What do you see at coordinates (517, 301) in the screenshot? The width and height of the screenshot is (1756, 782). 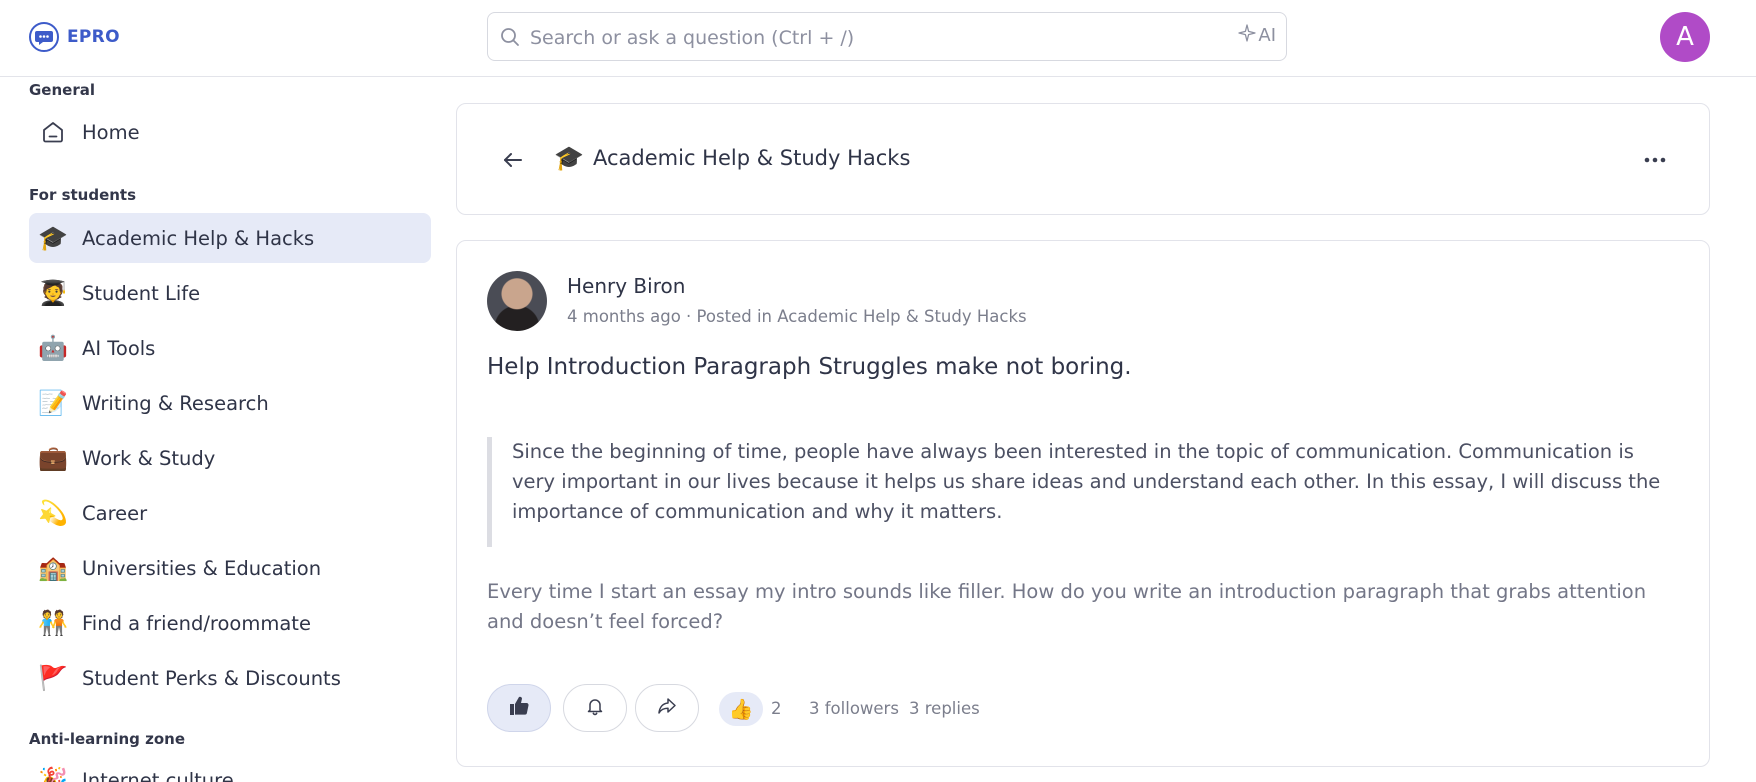 I see `author-avatar` at bounding box center [517, 301].